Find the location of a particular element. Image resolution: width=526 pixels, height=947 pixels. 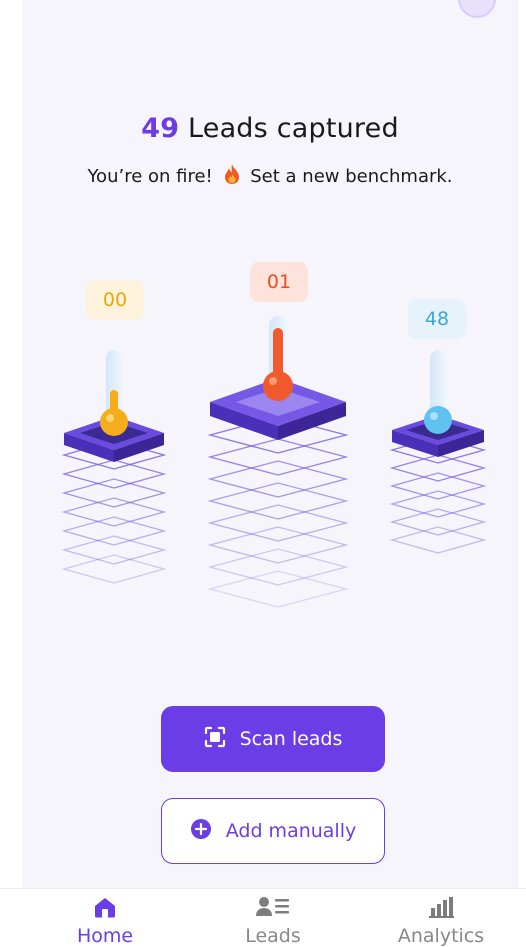

motivation-text: You’re on fire! Set a new benchmark. is located at coordinates (270, 176).